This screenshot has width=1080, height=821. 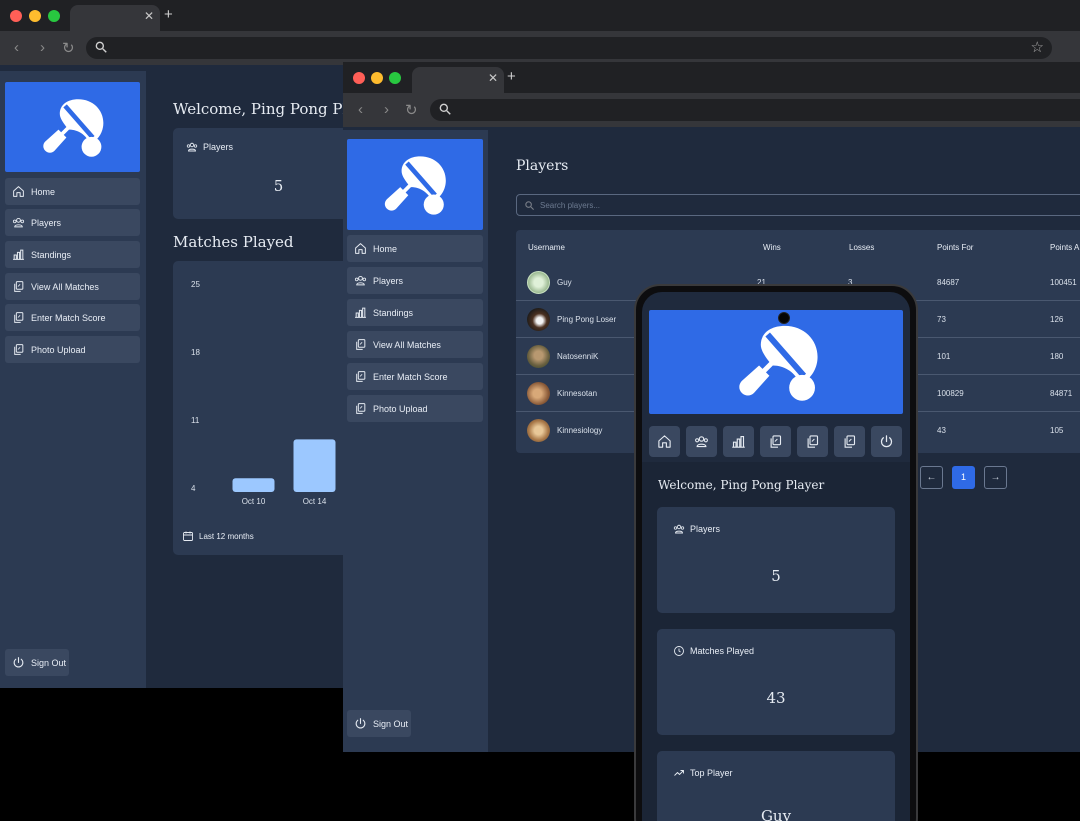 I want to click on calendar-icon, so click(x=188, y=536).